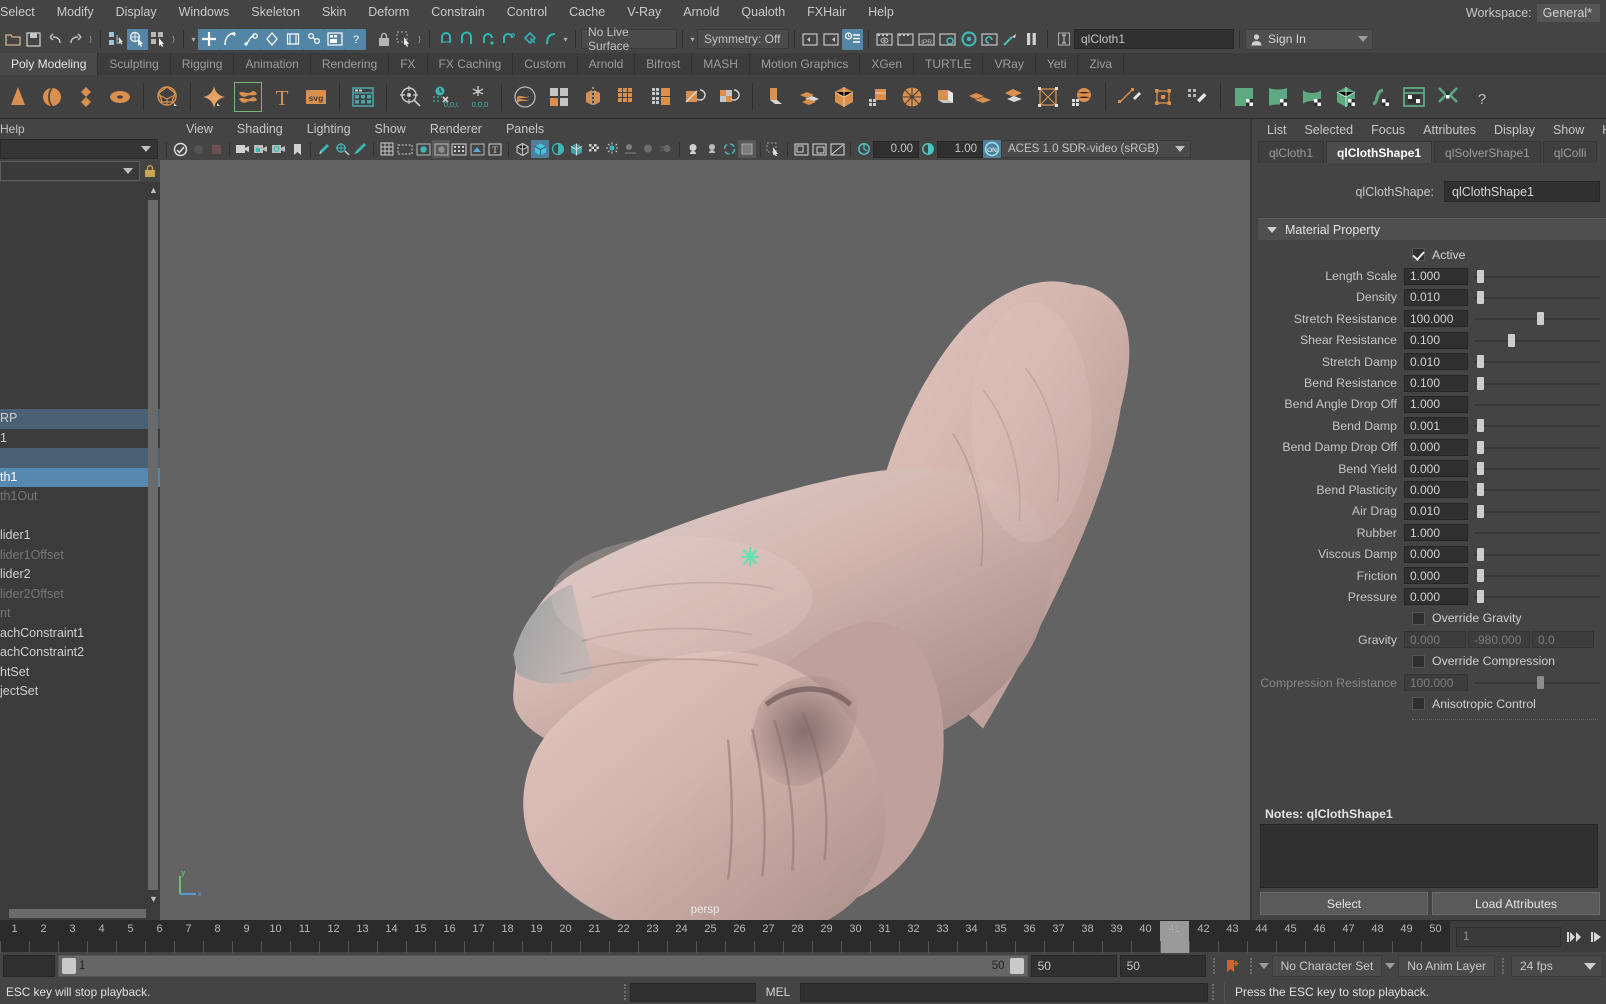 The height and width of the screenshot is (1004, 1606). I want to click on scrollbar-thumb-h, so click(77, 913).